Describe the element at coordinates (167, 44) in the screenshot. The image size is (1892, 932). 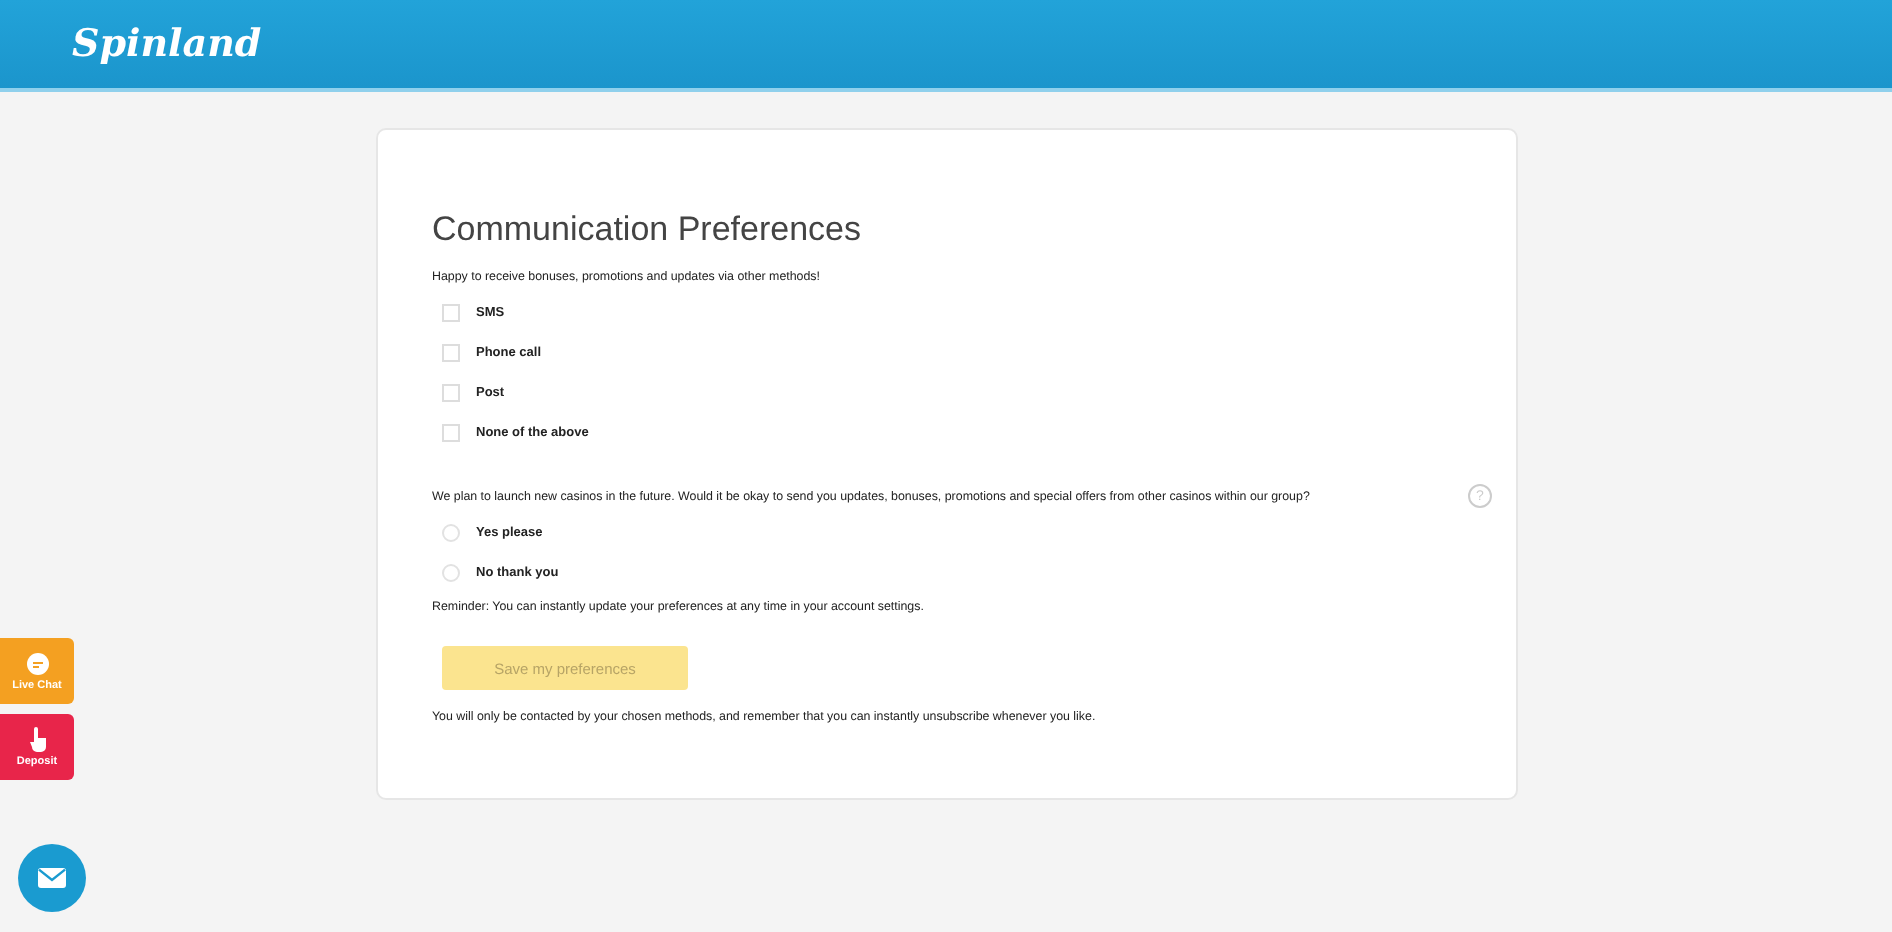
I see `logo: Spinland` at that location.